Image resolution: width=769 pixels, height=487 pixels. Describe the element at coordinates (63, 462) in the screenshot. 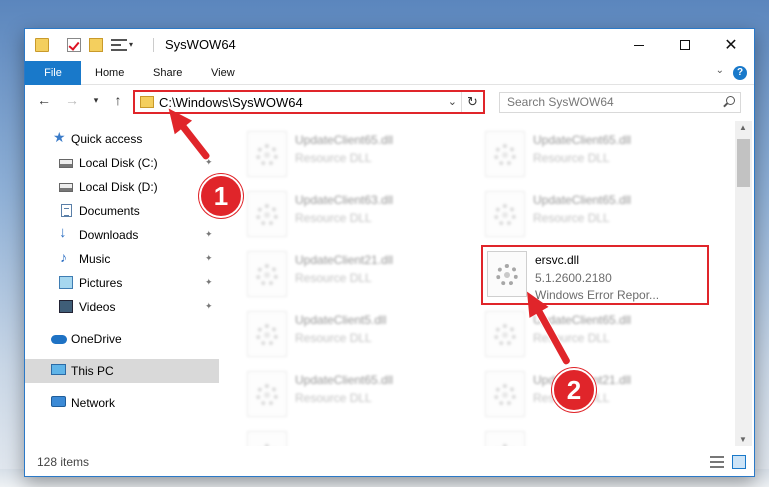

I see `item-count: 128 items` at that location.